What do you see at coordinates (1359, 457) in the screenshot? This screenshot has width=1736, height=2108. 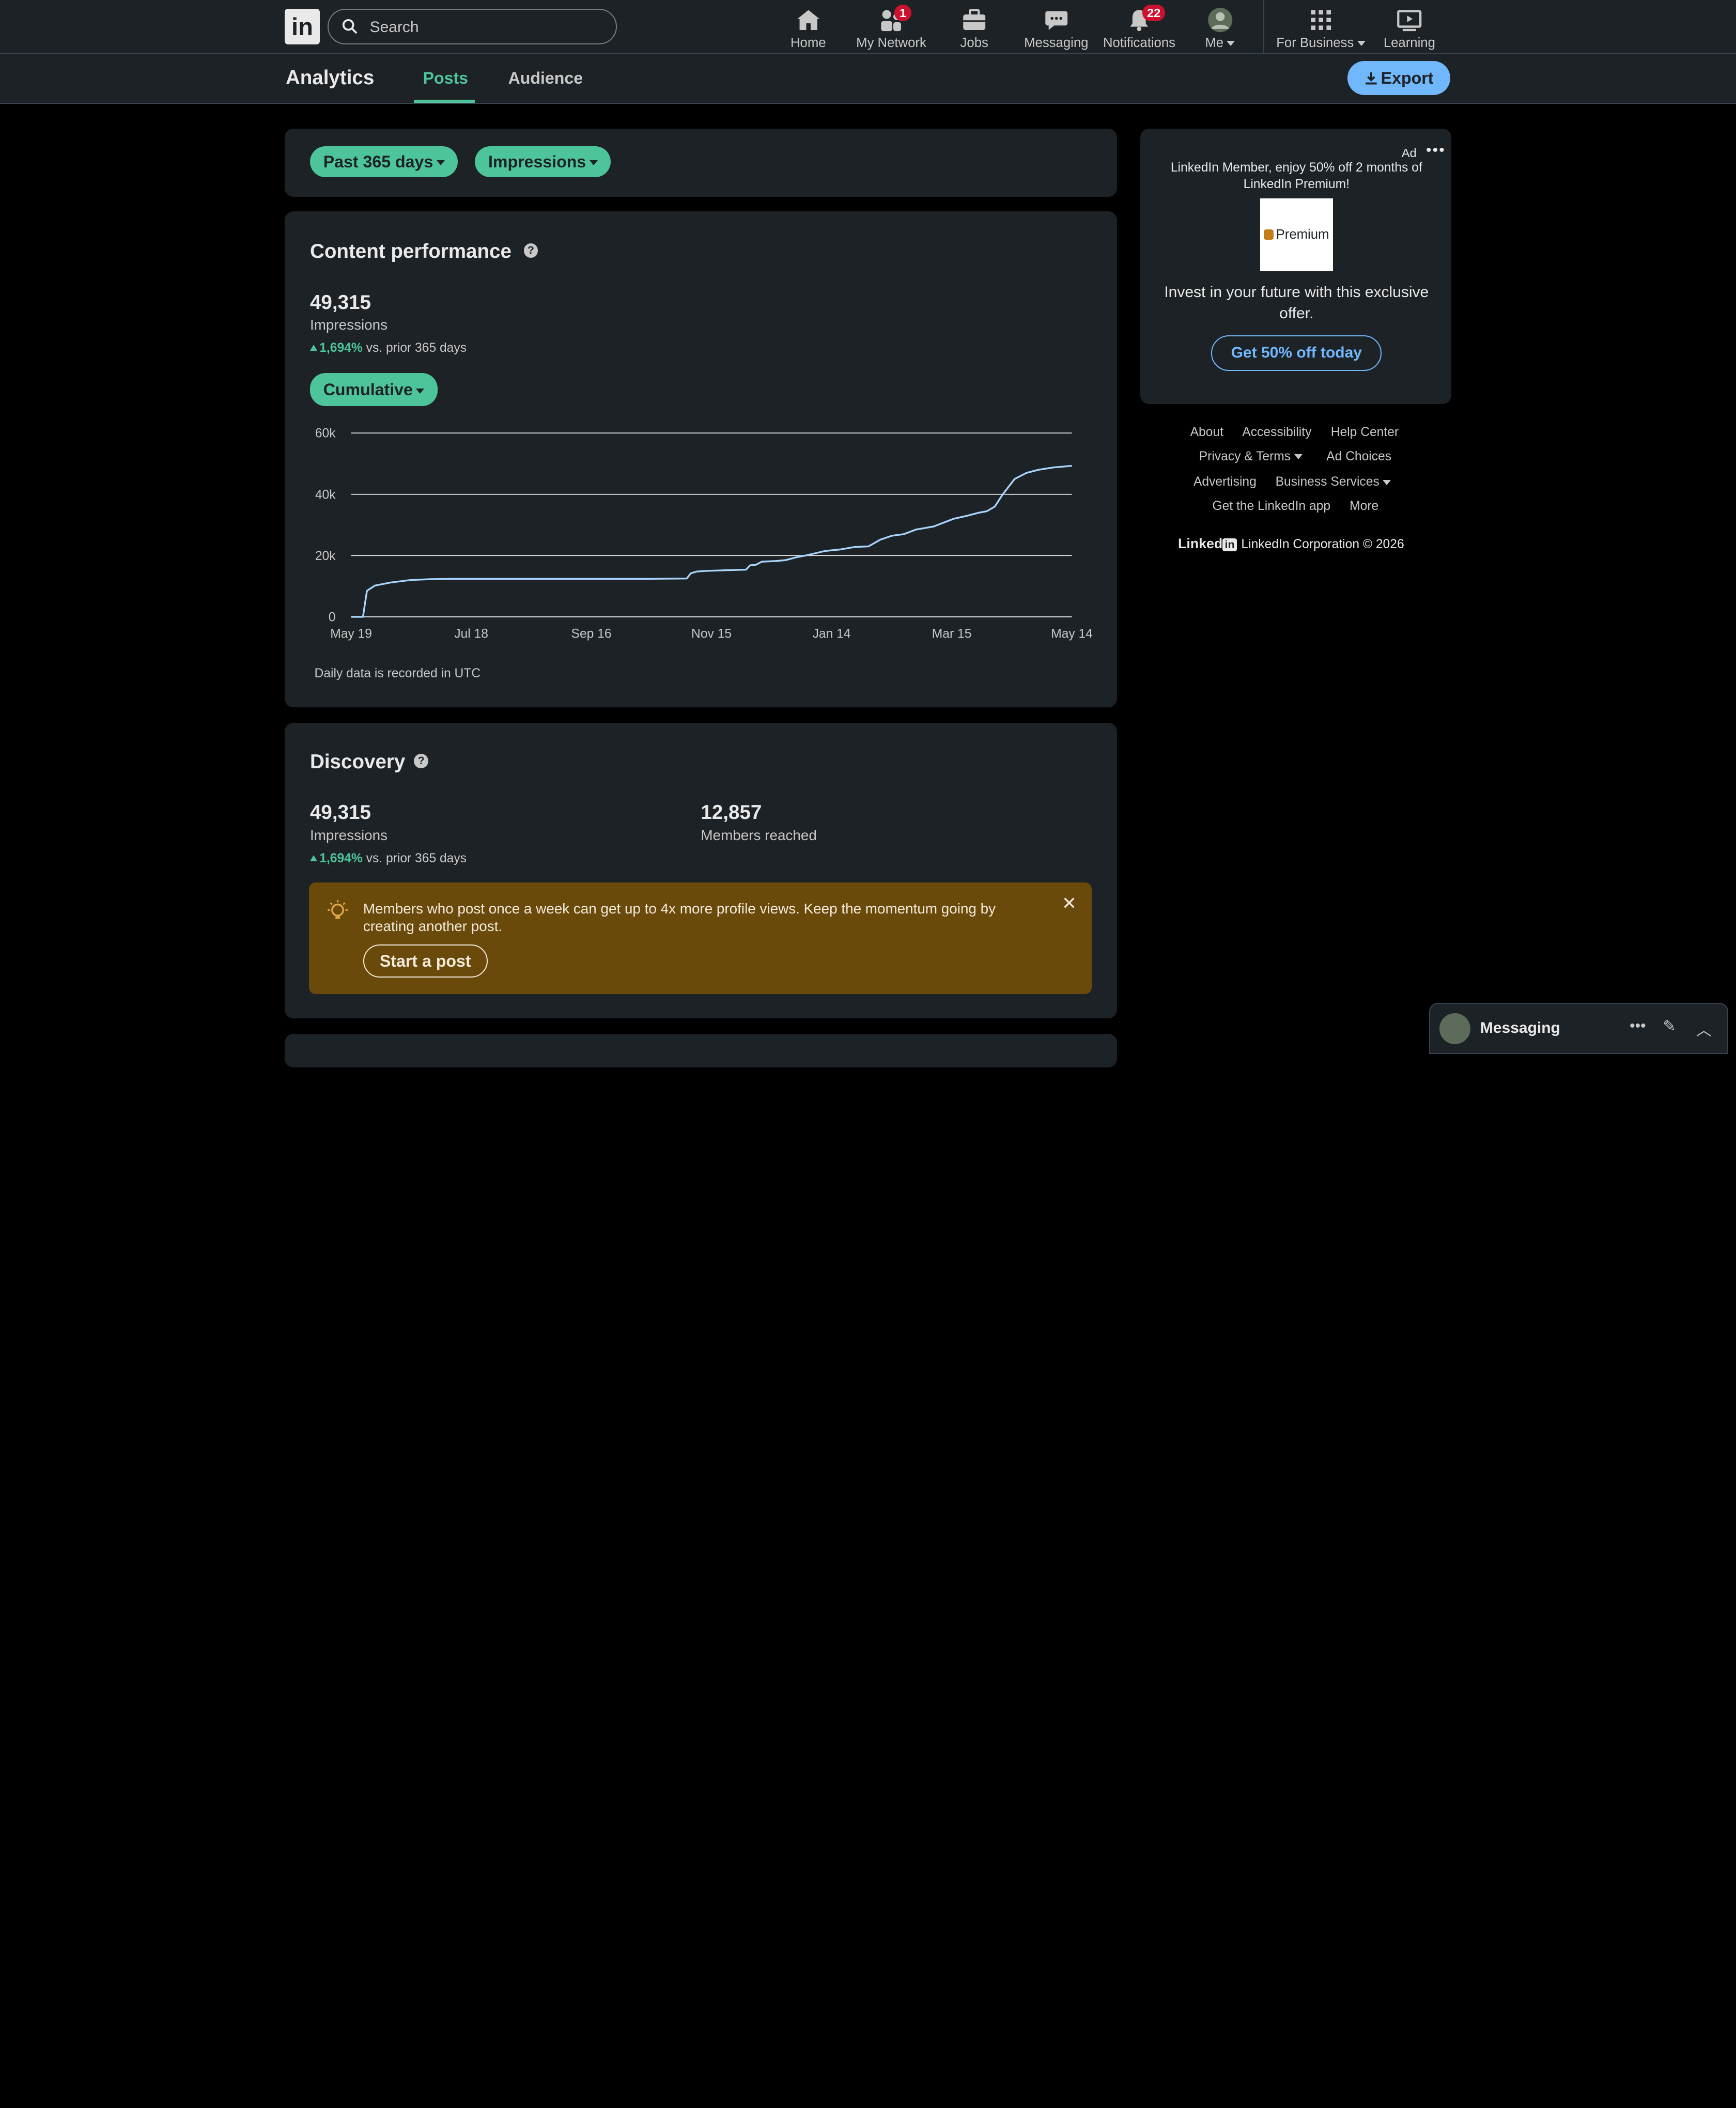 I see `footer-link-ad-choices: Ad Choices` at bounding box center [1359, 457].